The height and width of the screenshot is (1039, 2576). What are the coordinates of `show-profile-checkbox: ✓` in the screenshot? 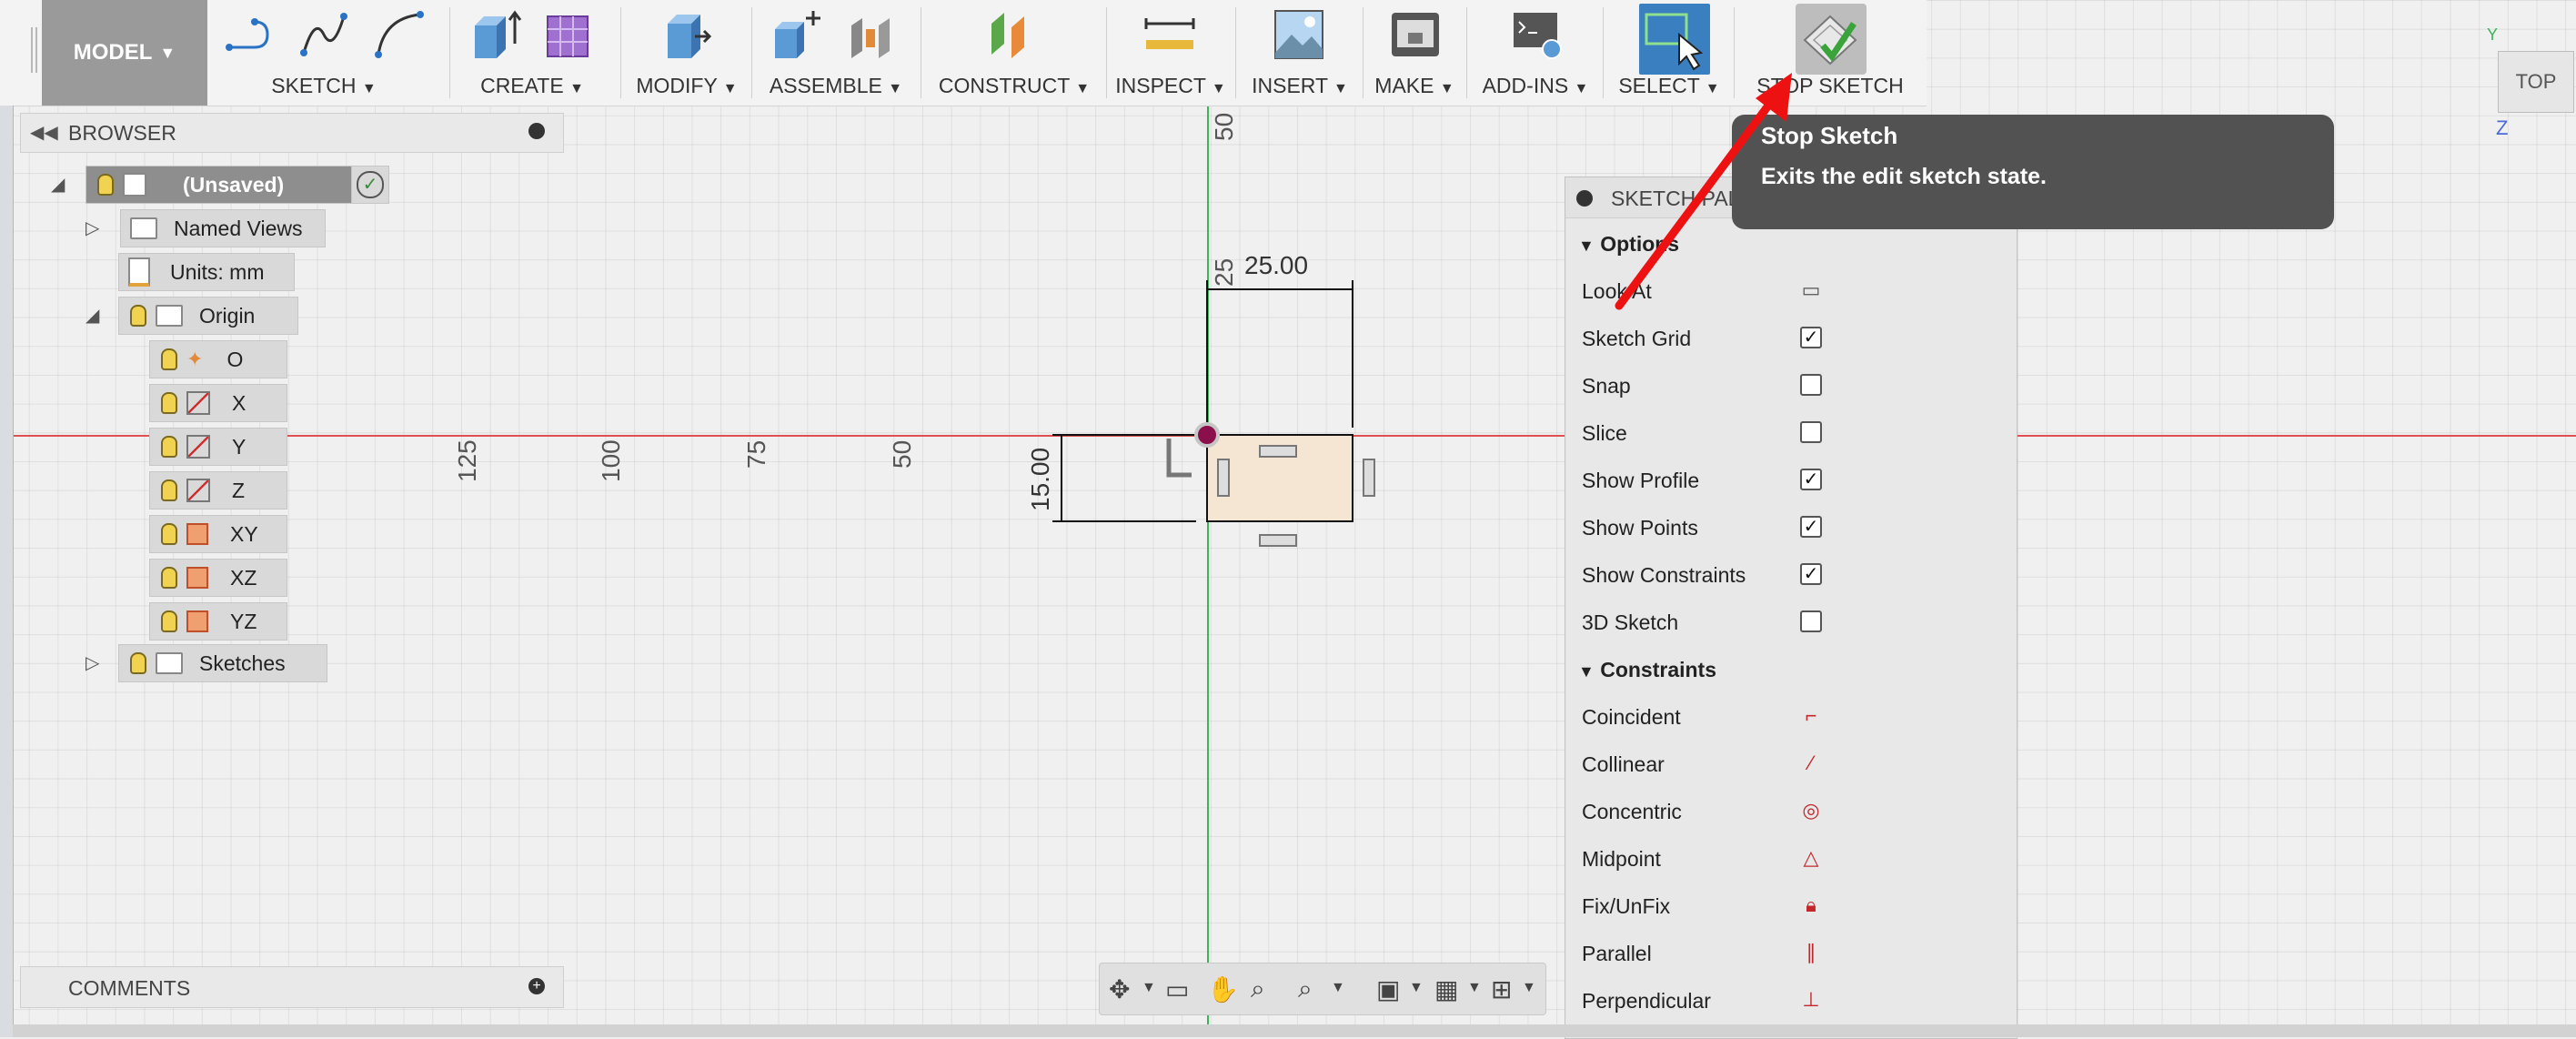 It's located at (1811, 480).